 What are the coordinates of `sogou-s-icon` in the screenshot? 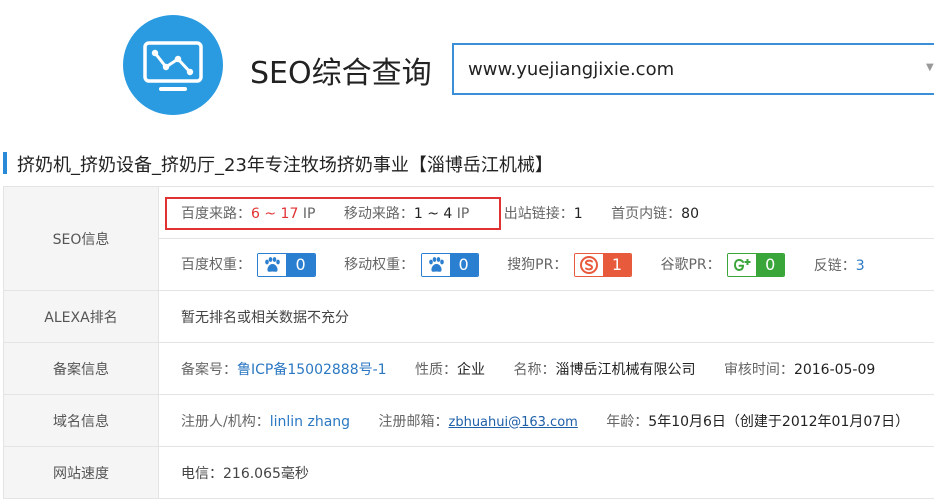 It's located at (589, 265).